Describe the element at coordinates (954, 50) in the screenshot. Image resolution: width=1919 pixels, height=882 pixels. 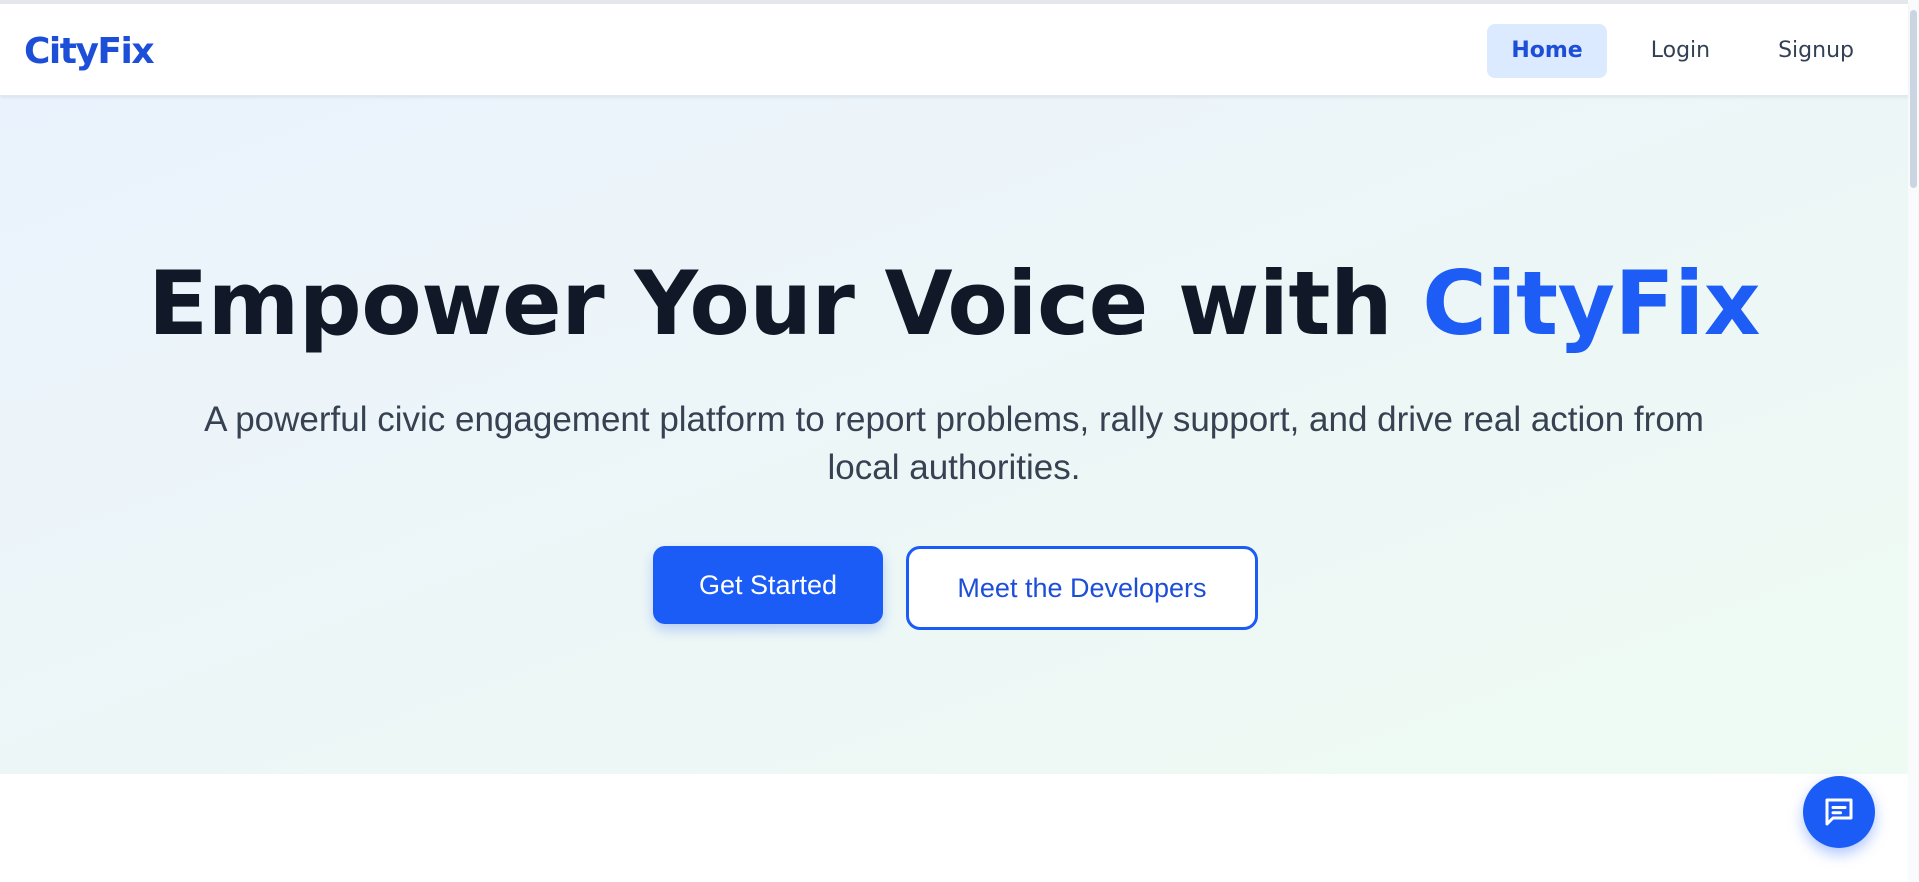
I see `navbar: CityFix Home Login Signup` at that location.